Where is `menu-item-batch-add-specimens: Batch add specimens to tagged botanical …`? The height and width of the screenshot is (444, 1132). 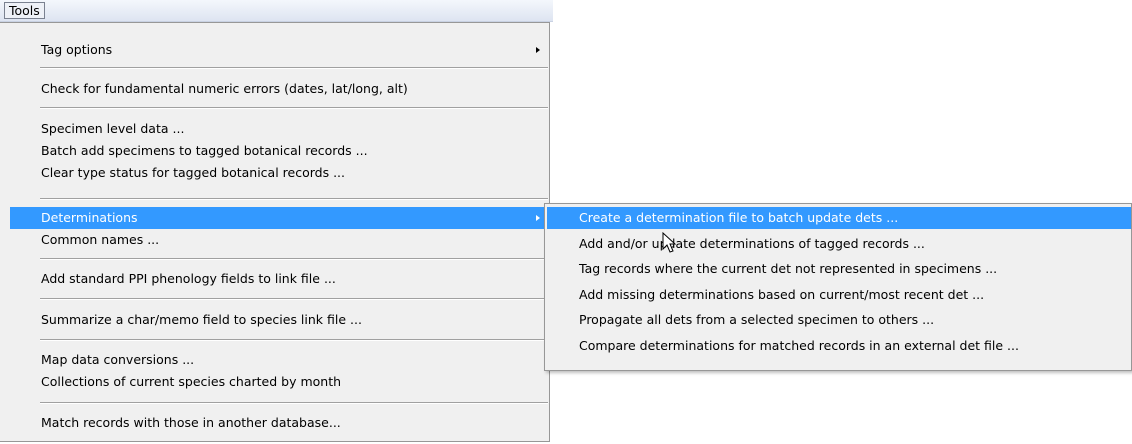 menu-item-batch-add-specimens: Batch add specimens to tagged botanical … is located at coordinates (279, 151).